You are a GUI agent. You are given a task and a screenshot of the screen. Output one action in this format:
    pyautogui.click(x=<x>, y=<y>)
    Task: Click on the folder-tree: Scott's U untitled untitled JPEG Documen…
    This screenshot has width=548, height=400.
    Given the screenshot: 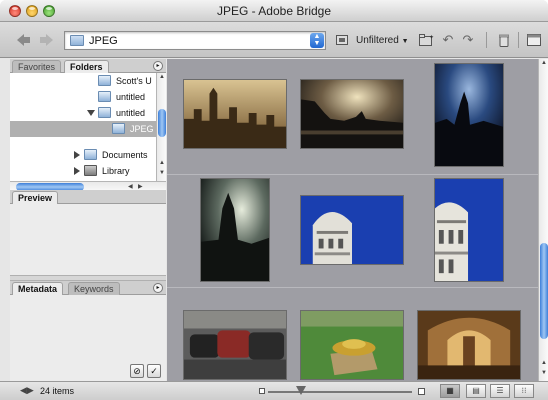 What is the action you would take?
    pyautogui.click(x=83, y=127)
    